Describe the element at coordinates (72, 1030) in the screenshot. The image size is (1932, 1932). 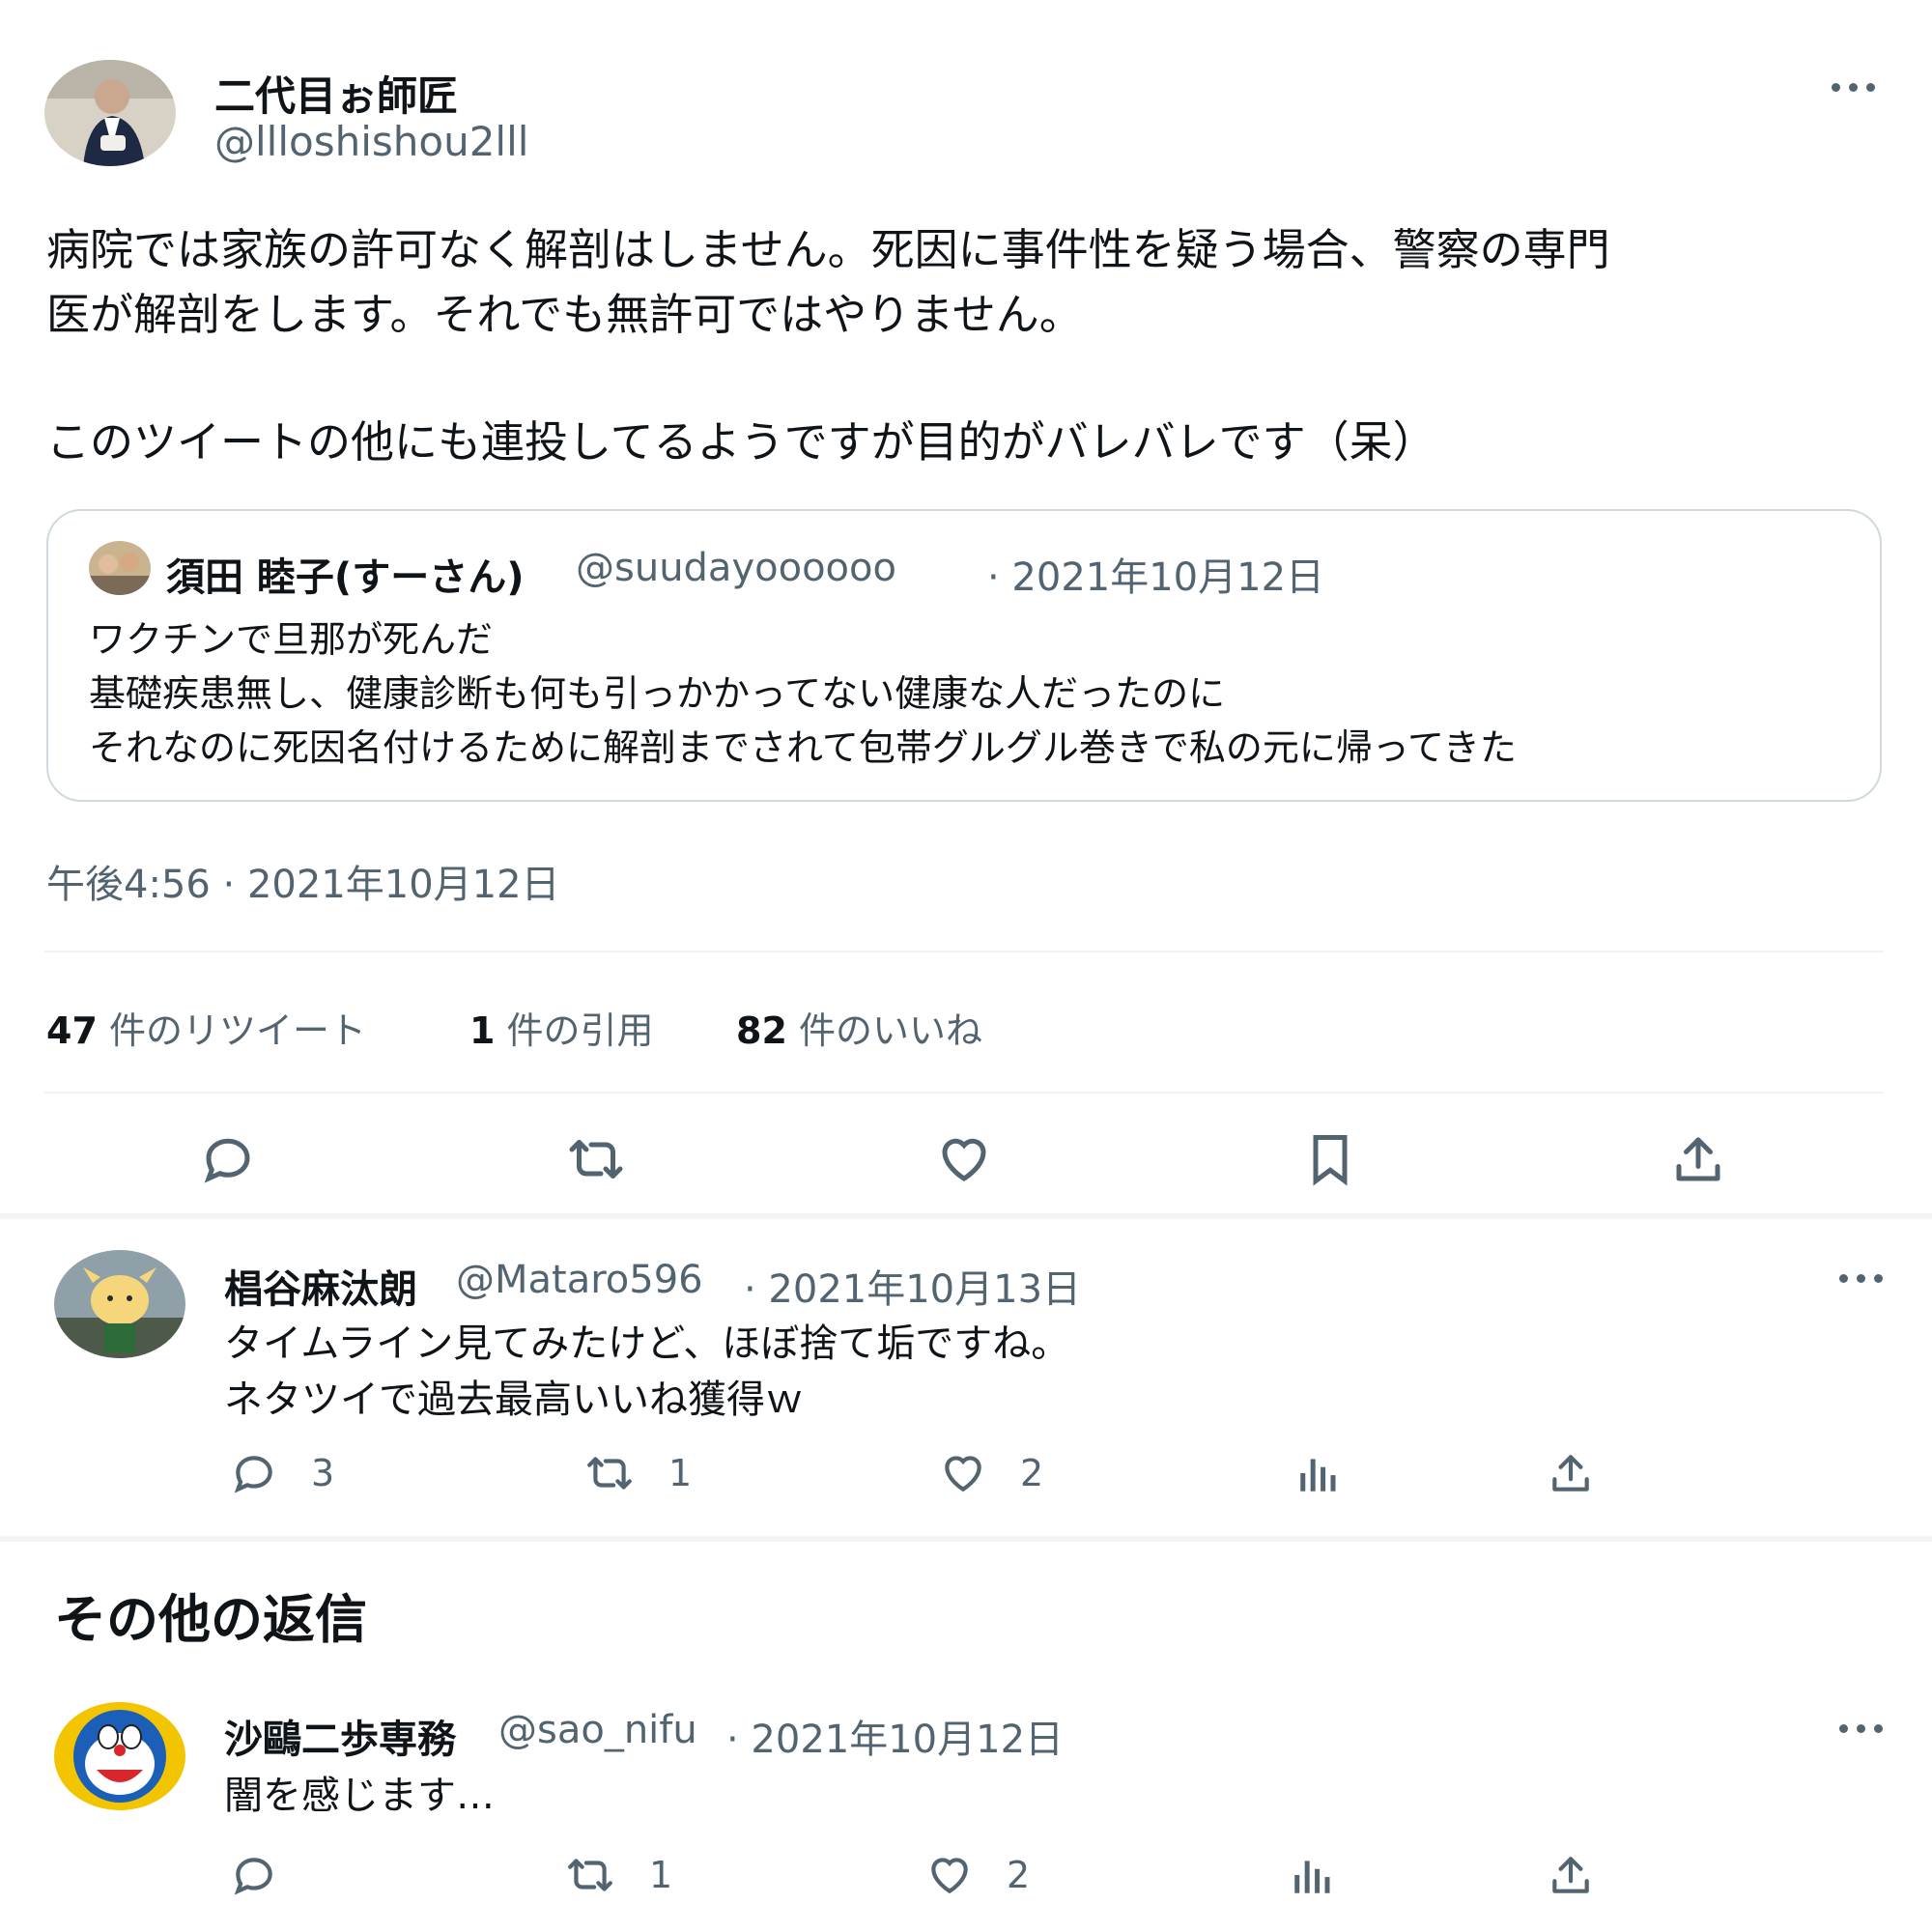
I see `retweets-count: 47` at that location.